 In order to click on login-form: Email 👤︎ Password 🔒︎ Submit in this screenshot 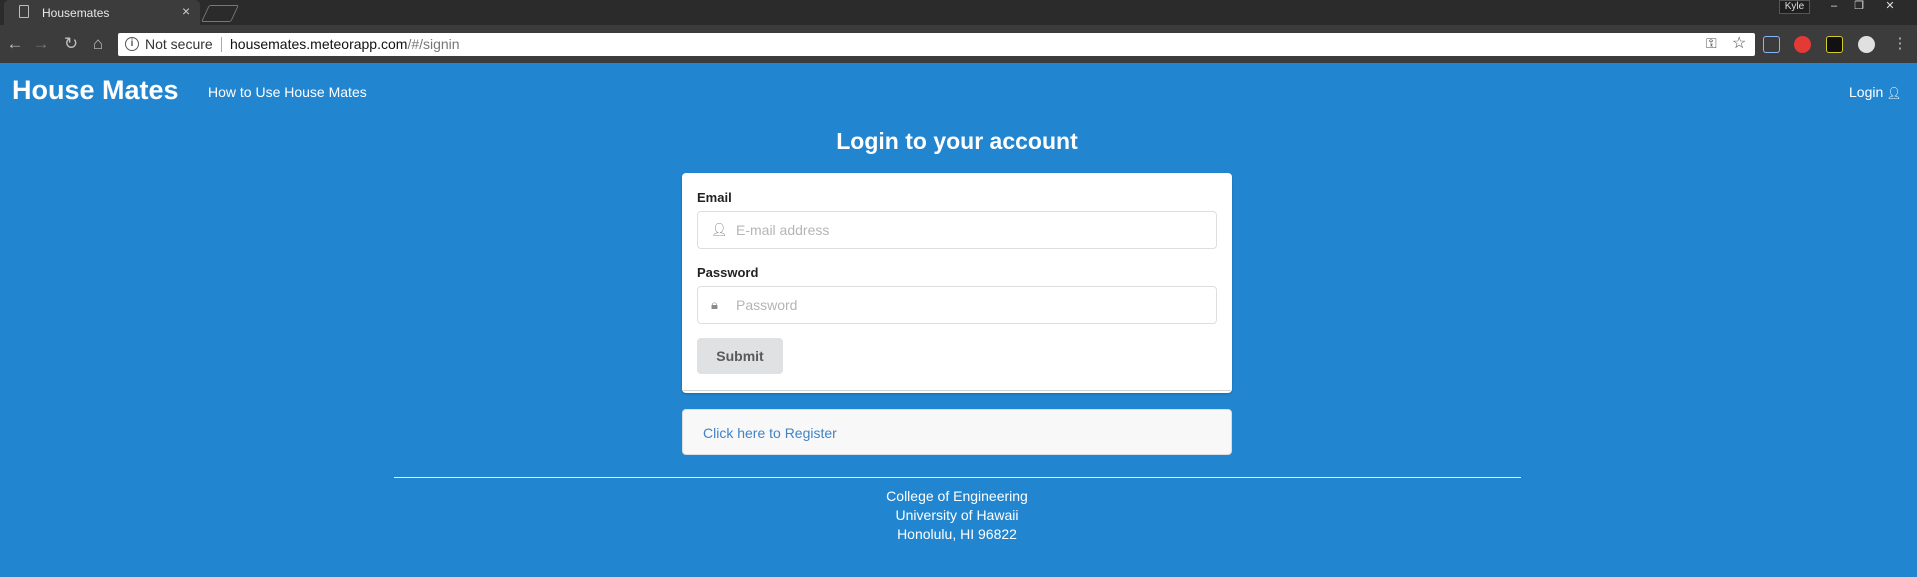, I will do `click(957, 283)`.